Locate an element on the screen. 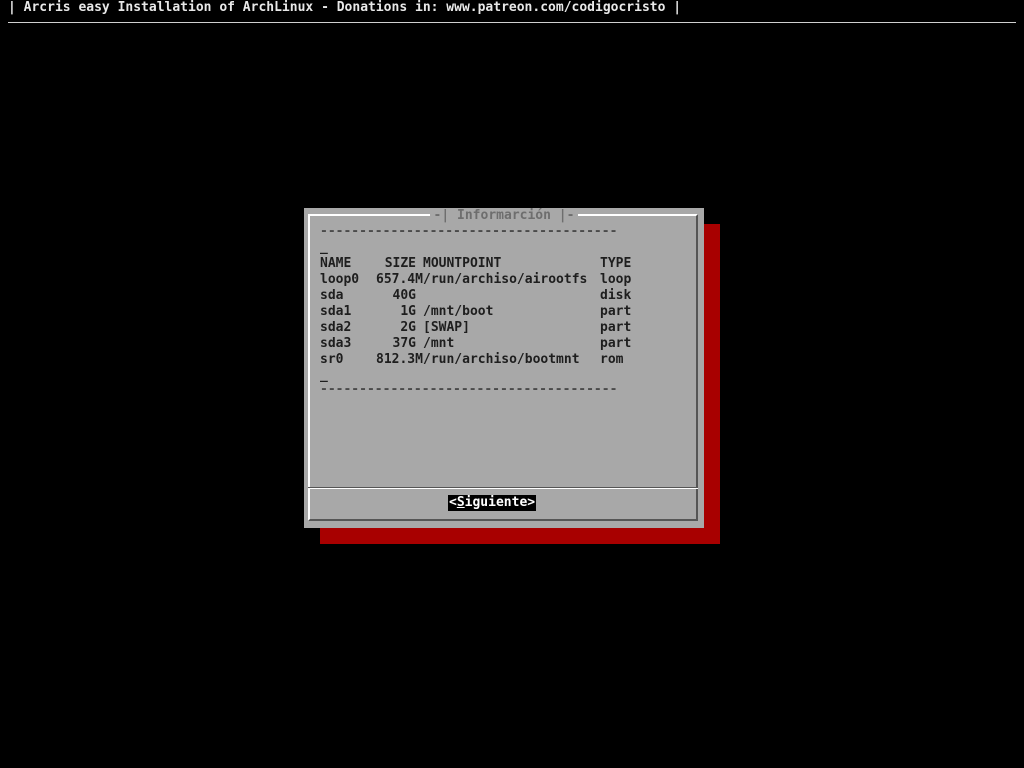 This screenshot has width=1024, height=768. row-mountpoint: /run/archiso/bootmnt is located at coordinates (501, 359).